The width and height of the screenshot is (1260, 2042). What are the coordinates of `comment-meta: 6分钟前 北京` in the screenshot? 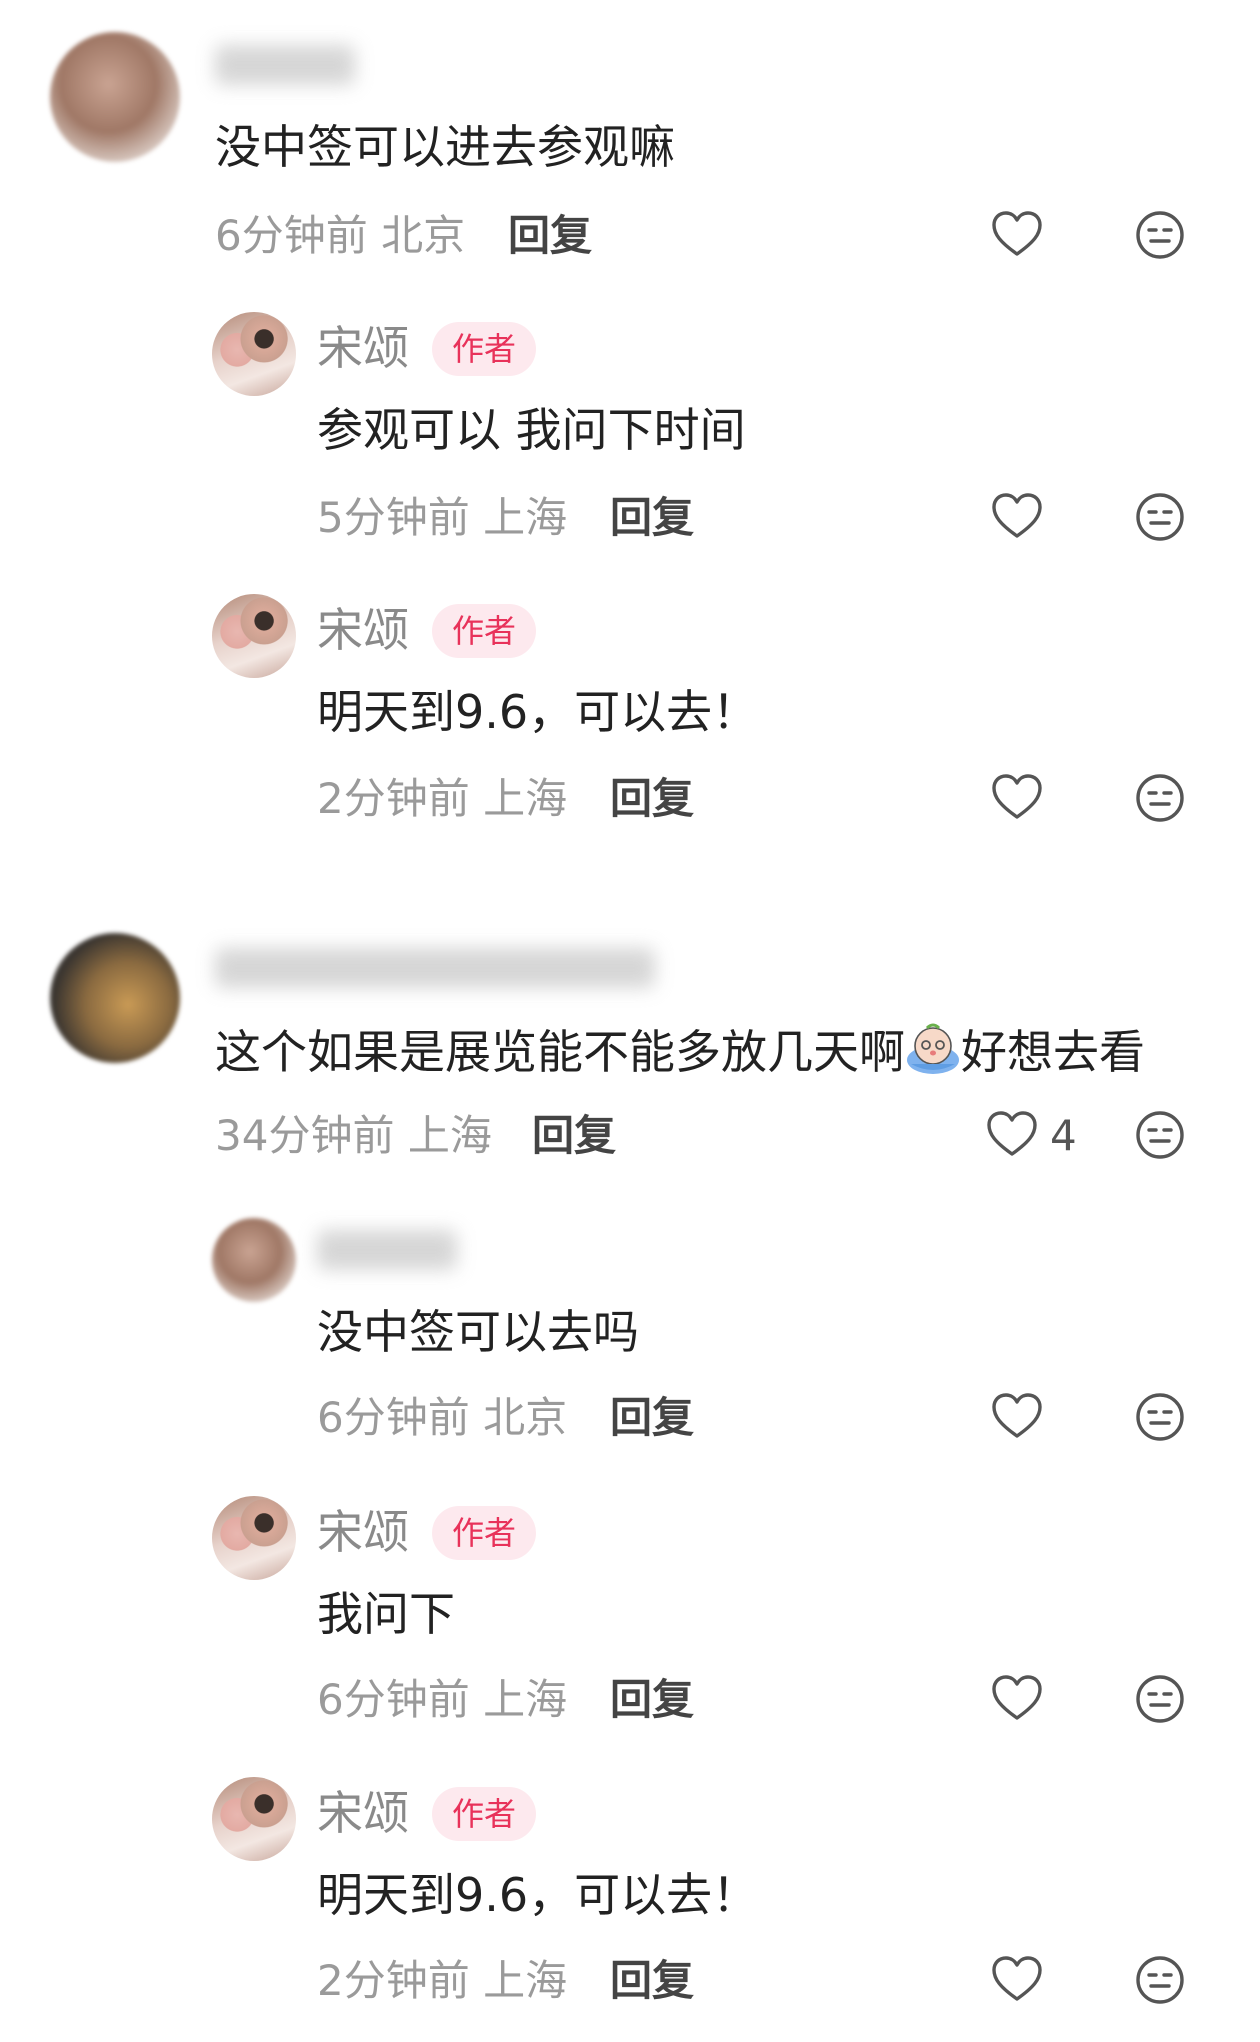 It's located at (340, 236).